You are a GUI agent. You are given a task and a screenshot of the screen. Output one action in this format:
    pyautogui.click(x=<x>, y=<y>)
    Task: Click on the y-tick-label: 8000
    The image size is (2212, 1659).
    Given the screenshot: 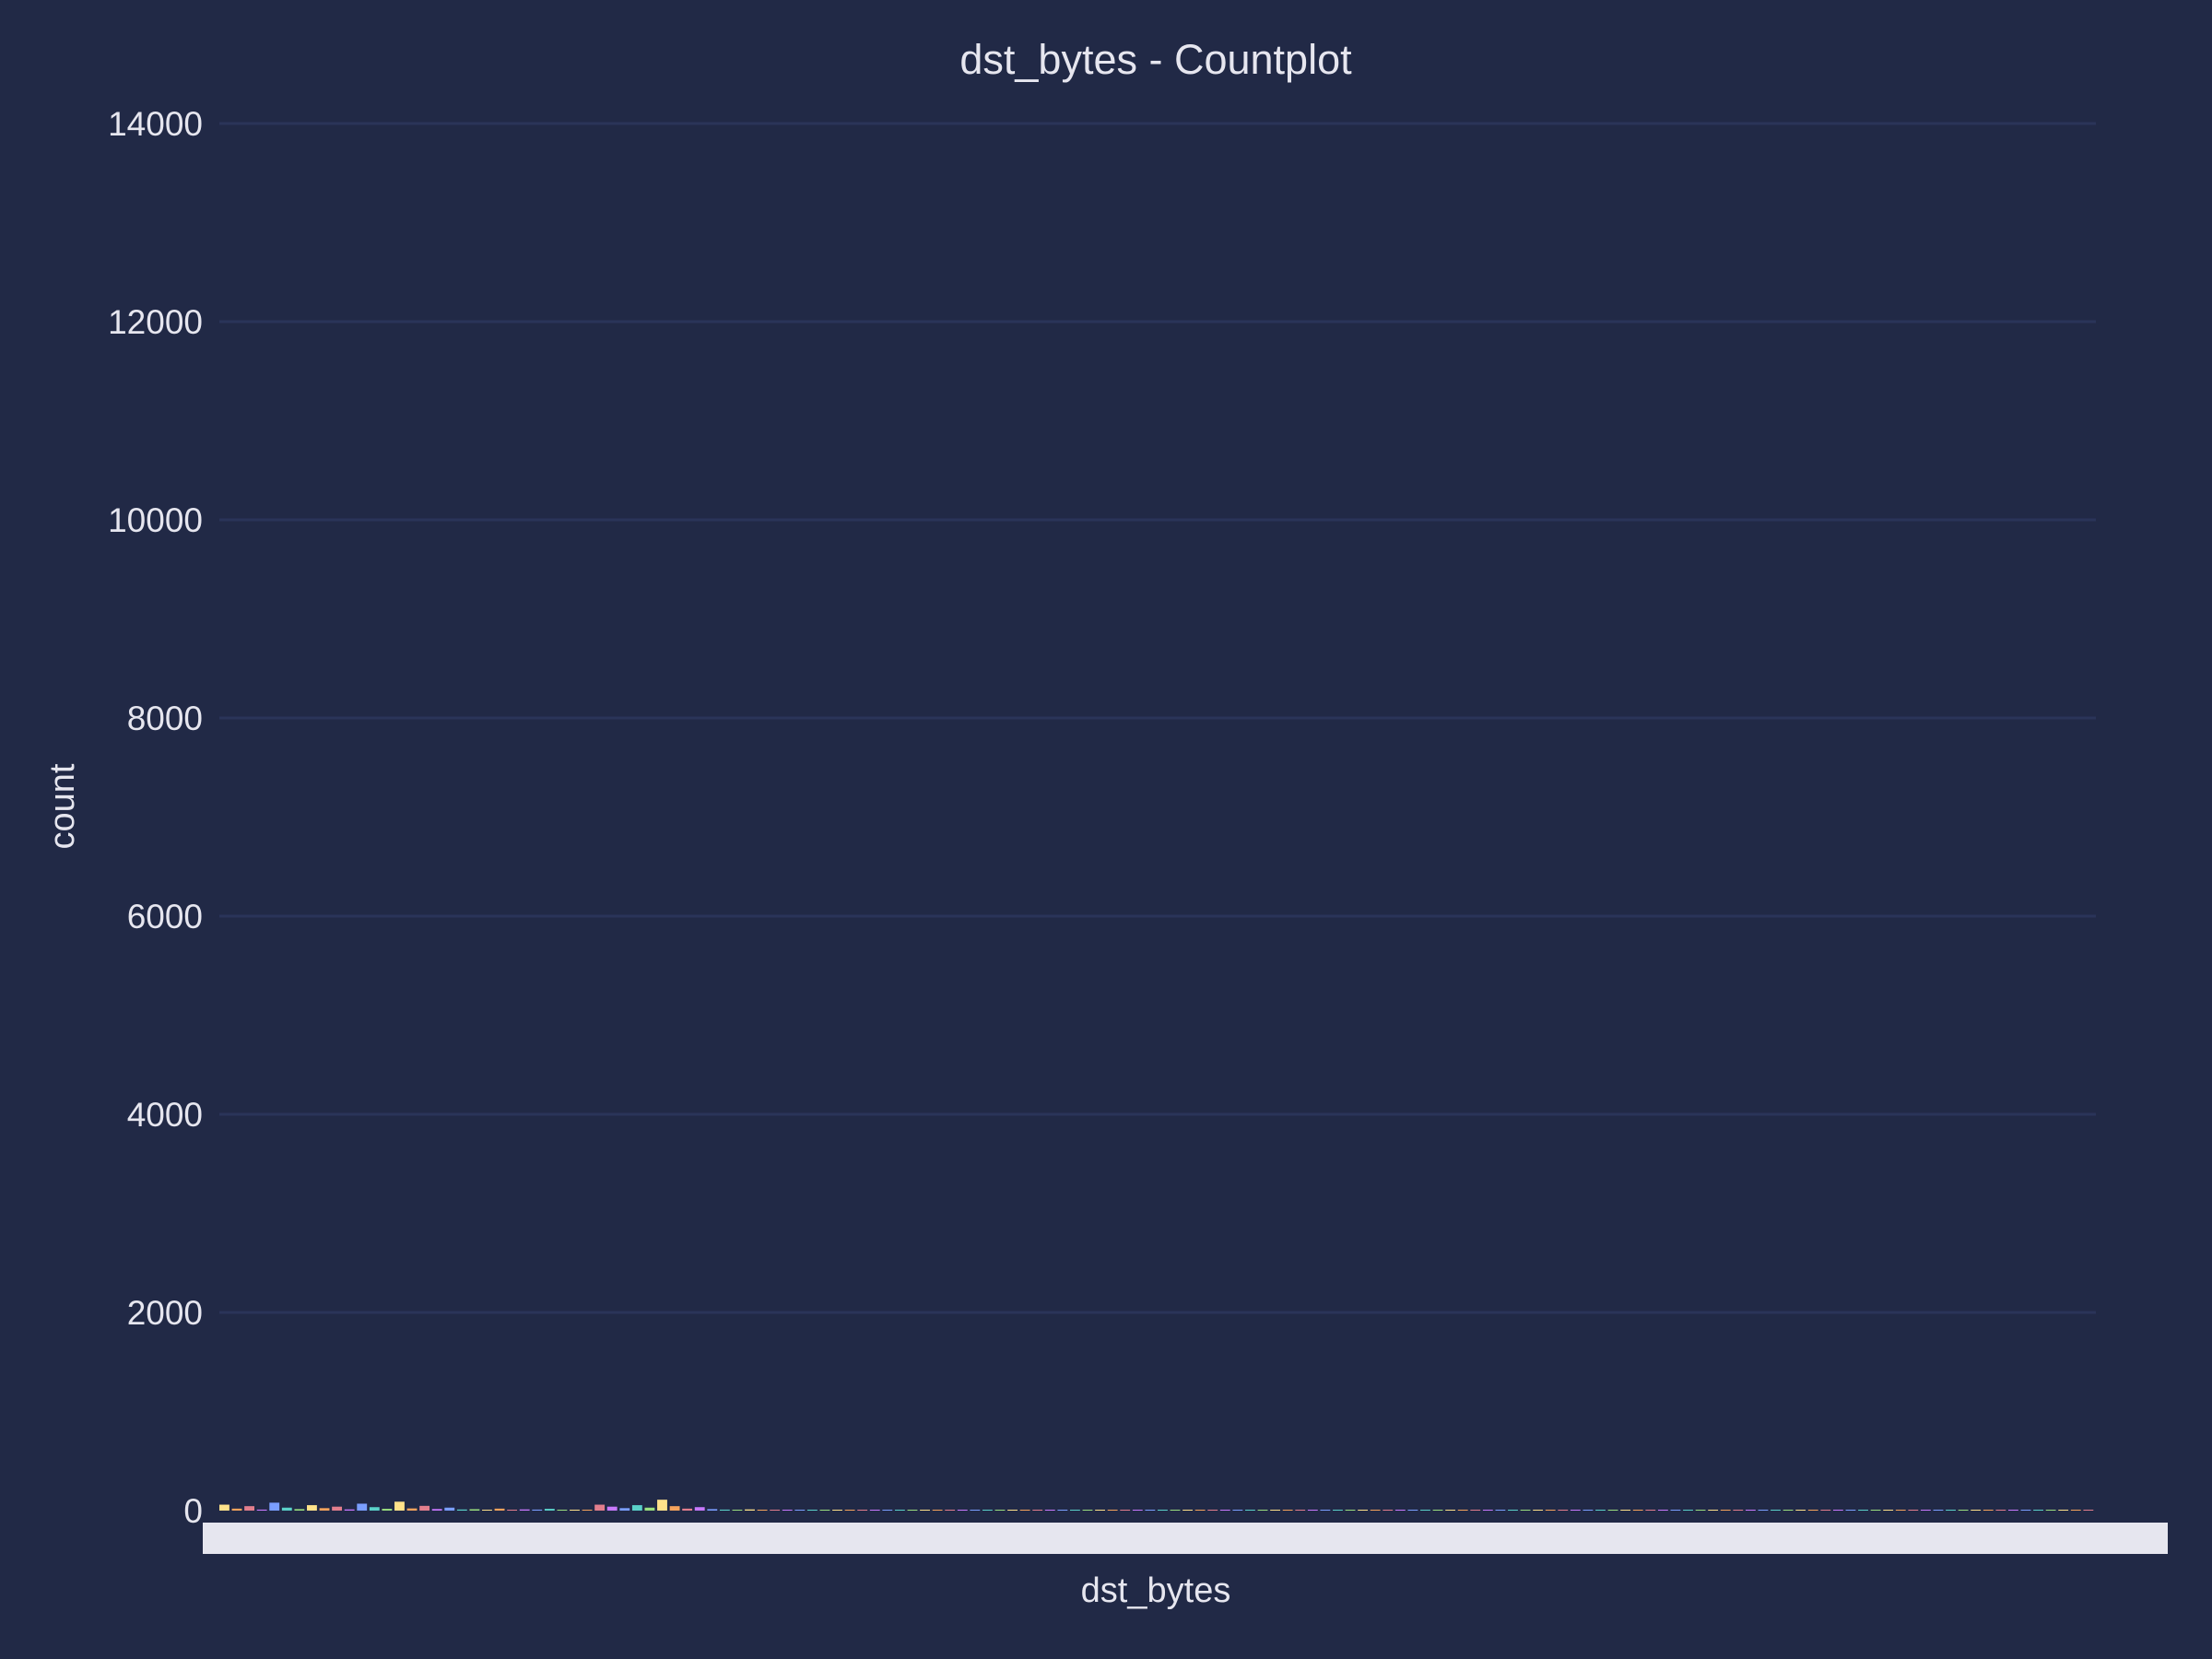 What is the action you would take?
    pyautogui.click(x=165, y=718)
    